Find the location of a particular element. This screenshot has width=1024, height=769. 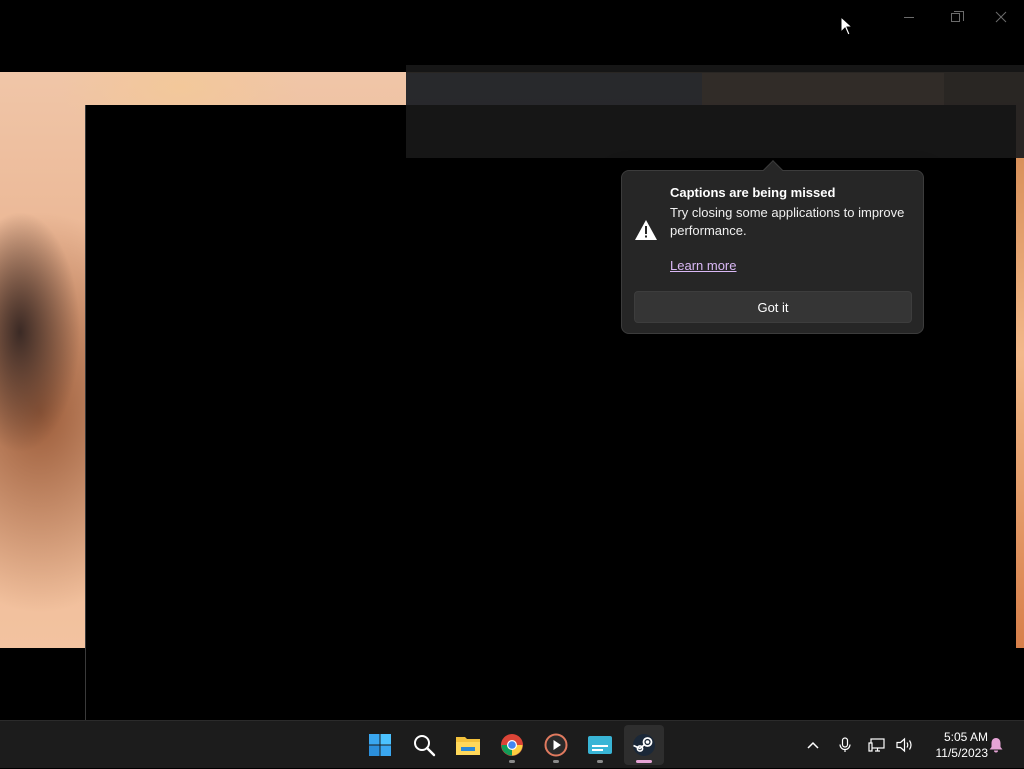

close-icon is located at coordinates (1001, 17).